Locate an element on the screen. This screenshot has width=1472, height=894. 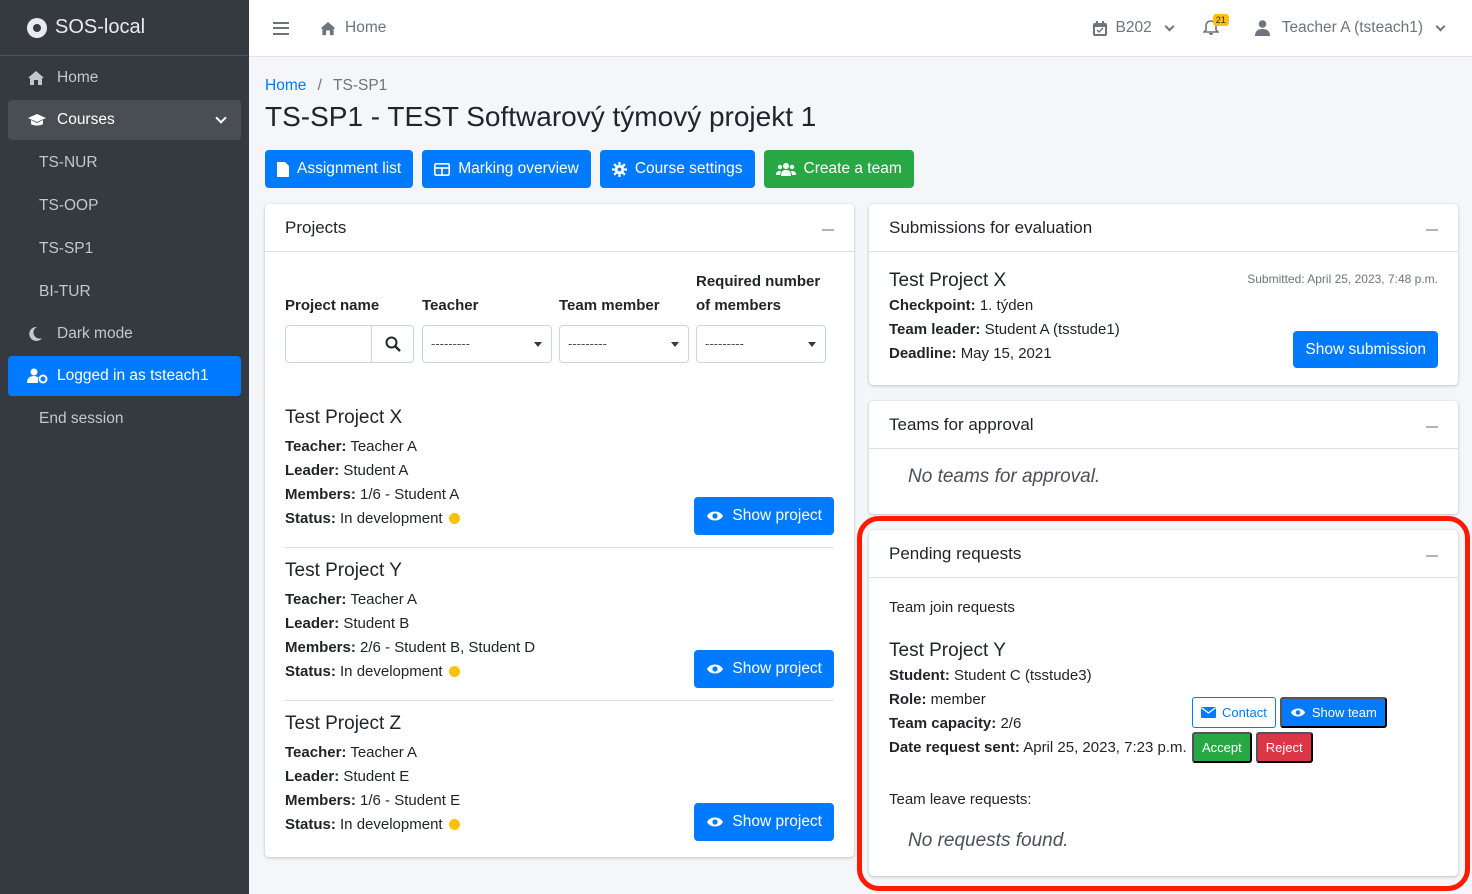
project-leader: Leader: Student A is located at coordinates (559, 471).